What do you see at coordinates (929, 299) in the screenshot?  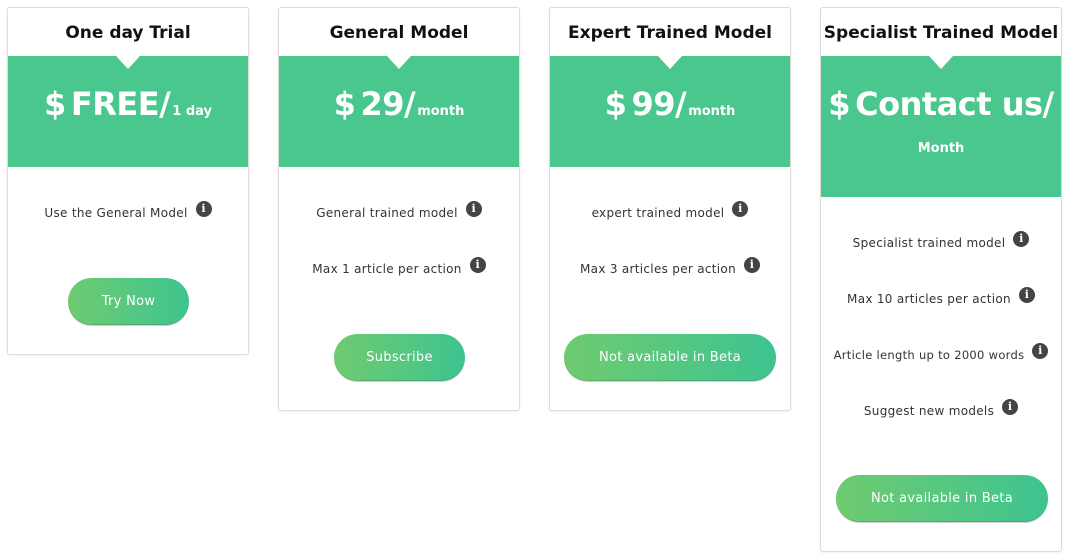 I see `feature-text: Max 10 articles per action` at bounding box center [929, 299].